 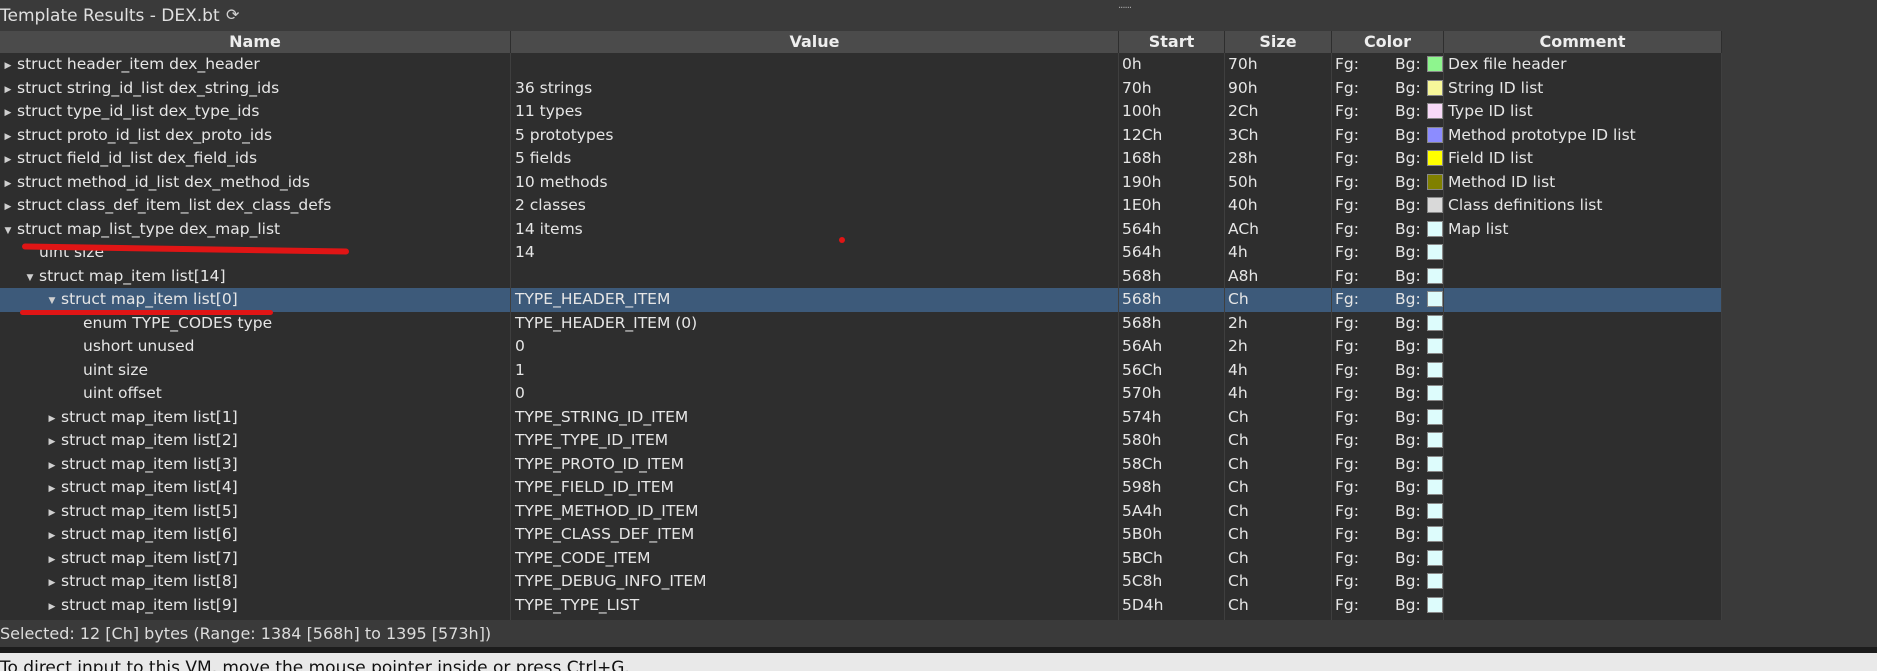 What do you see at coordinates (1172, 582) in the screenshot?
I see `start-cell: 5C8h` at bounding box center [1172, 582].